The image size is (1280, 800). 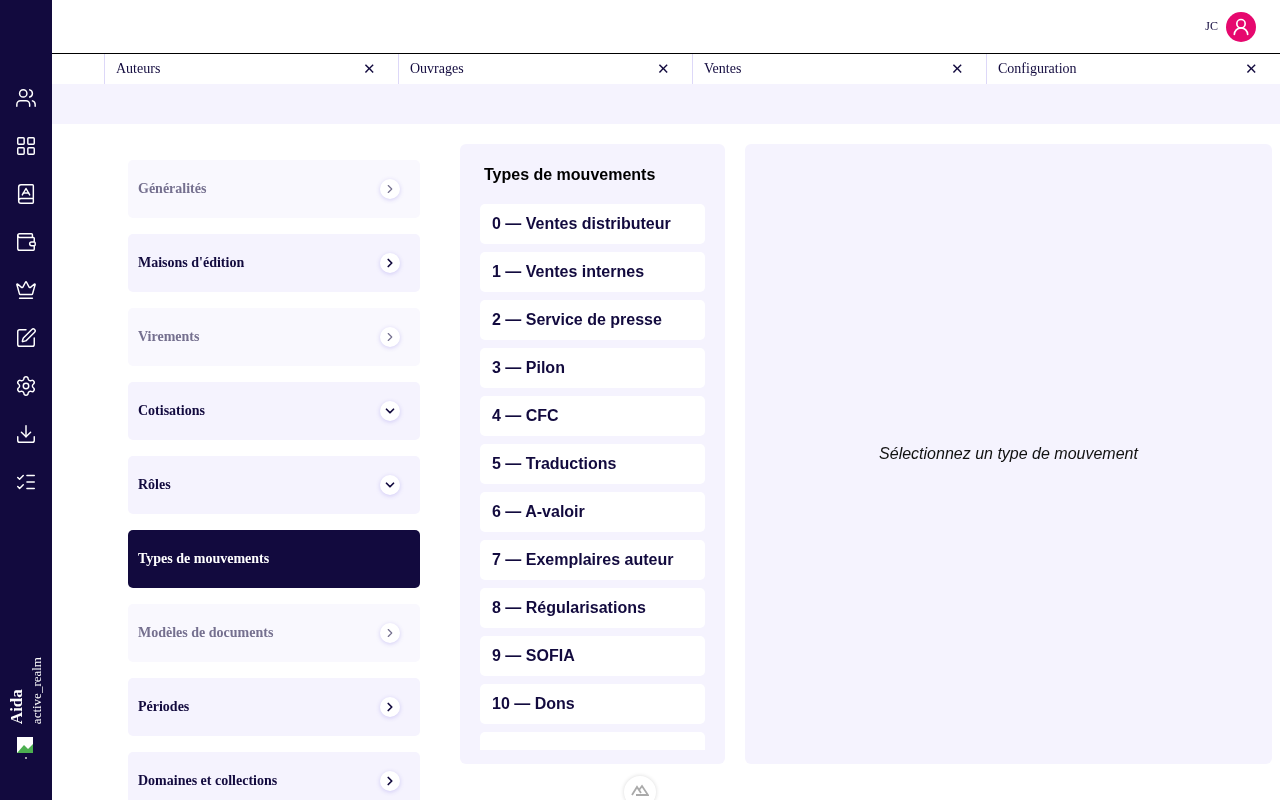 What do you see at coordinates (274, 263) in the screenshot?
I see `menu-item: Maisons d'édition` at bounding box center [274, 263].